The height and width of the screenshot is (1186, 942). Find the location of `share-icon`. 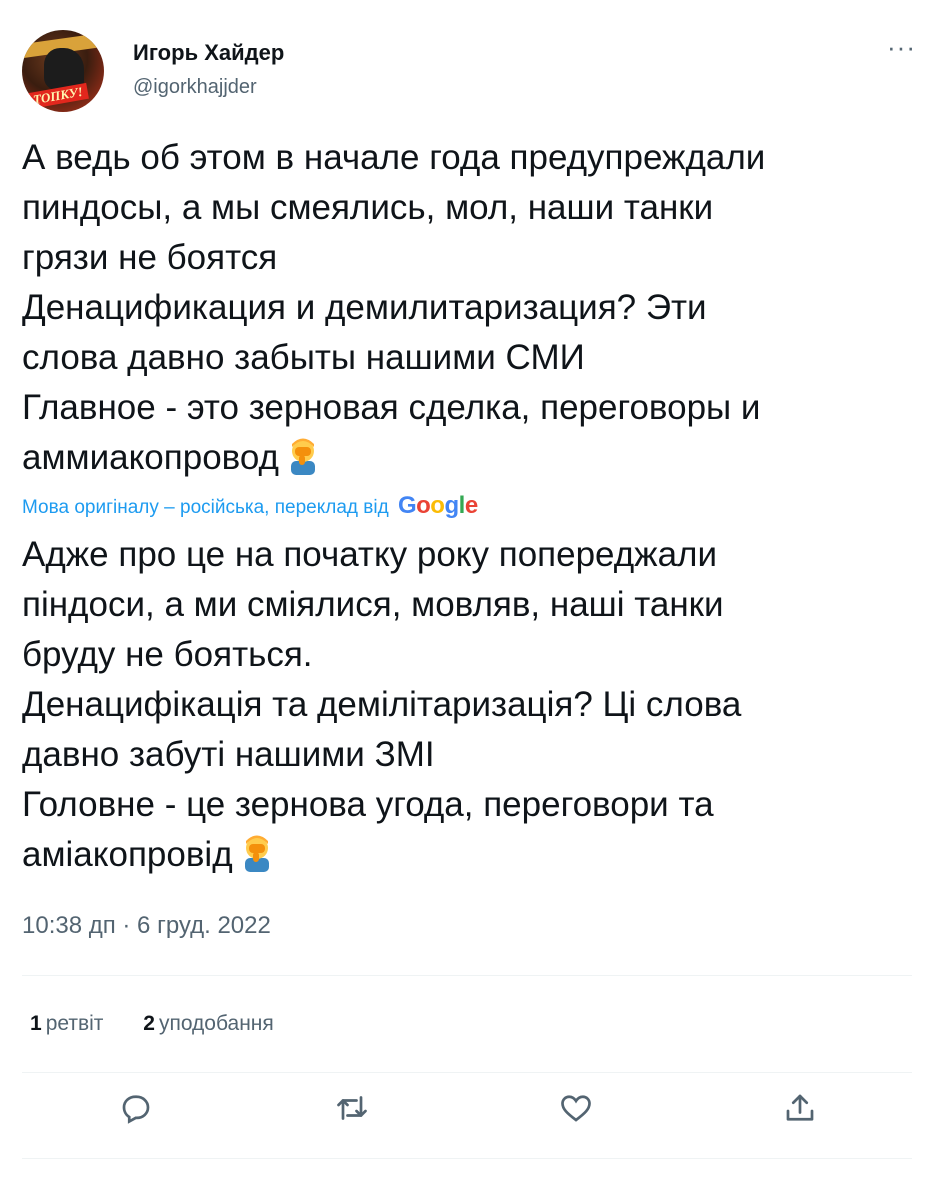

share-icon is located at coordinates (800, 1107).